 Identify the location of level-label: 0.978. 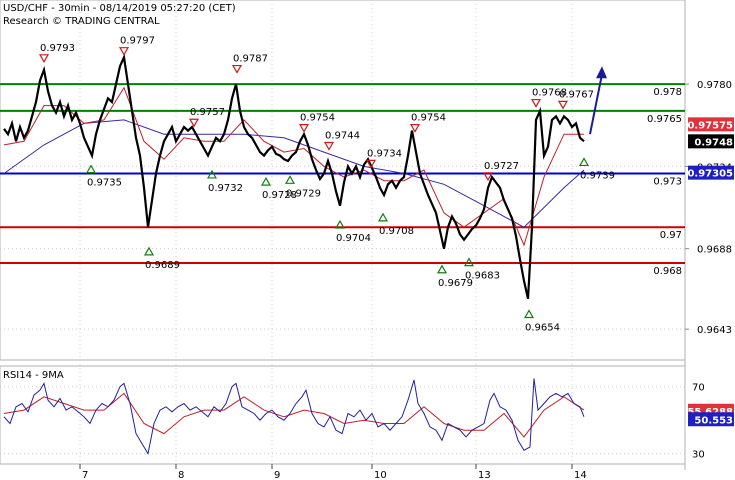
(667, 92).